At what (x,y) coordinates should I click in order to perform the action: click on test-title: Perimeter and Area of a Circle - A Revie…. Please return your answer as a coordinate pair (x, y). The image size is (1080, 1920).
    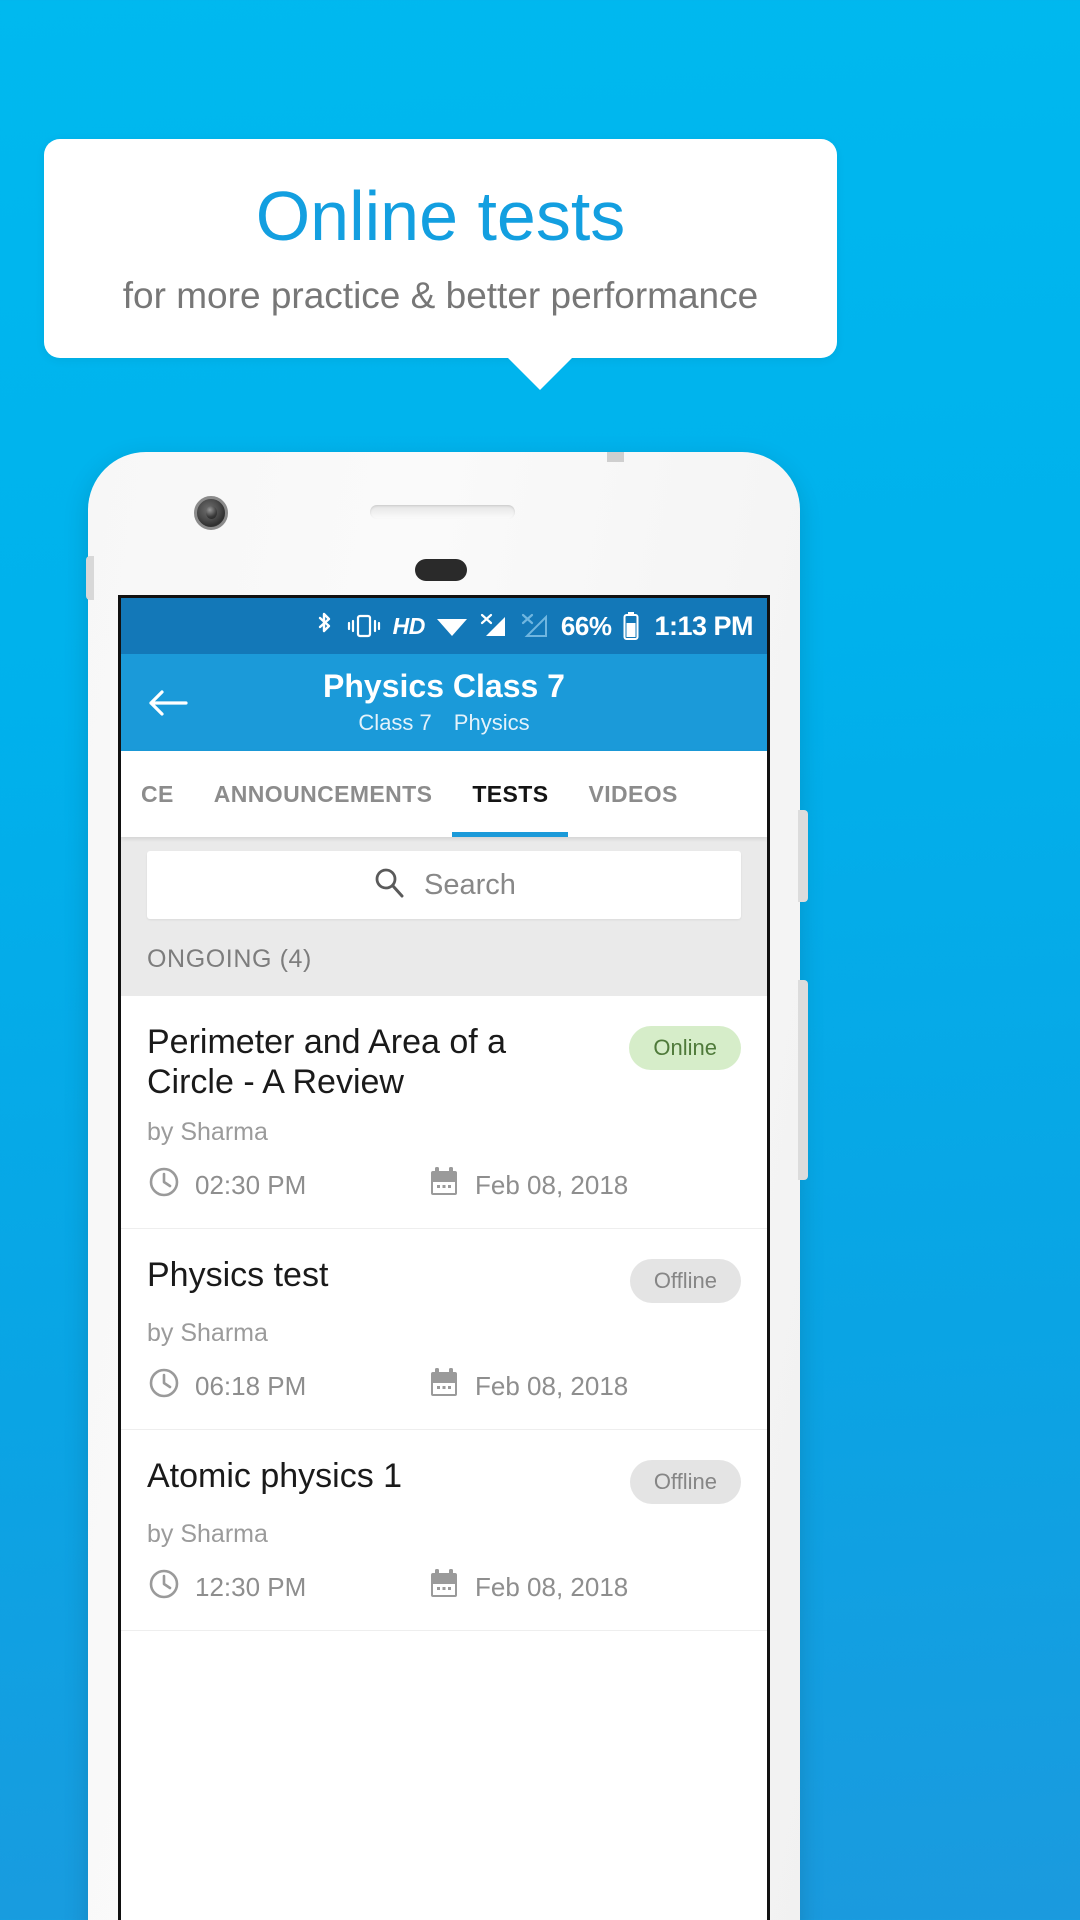
    Looking at the image, I should click on (327, 1062).